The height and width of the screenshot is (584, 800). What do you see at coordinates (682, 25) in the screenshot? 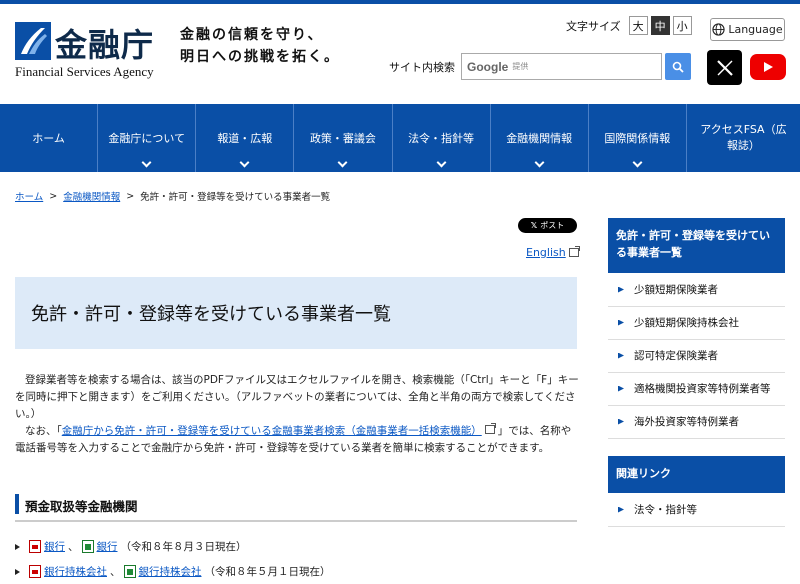
I see `font-size-small-button: 小` at bounding box center [682, 25].